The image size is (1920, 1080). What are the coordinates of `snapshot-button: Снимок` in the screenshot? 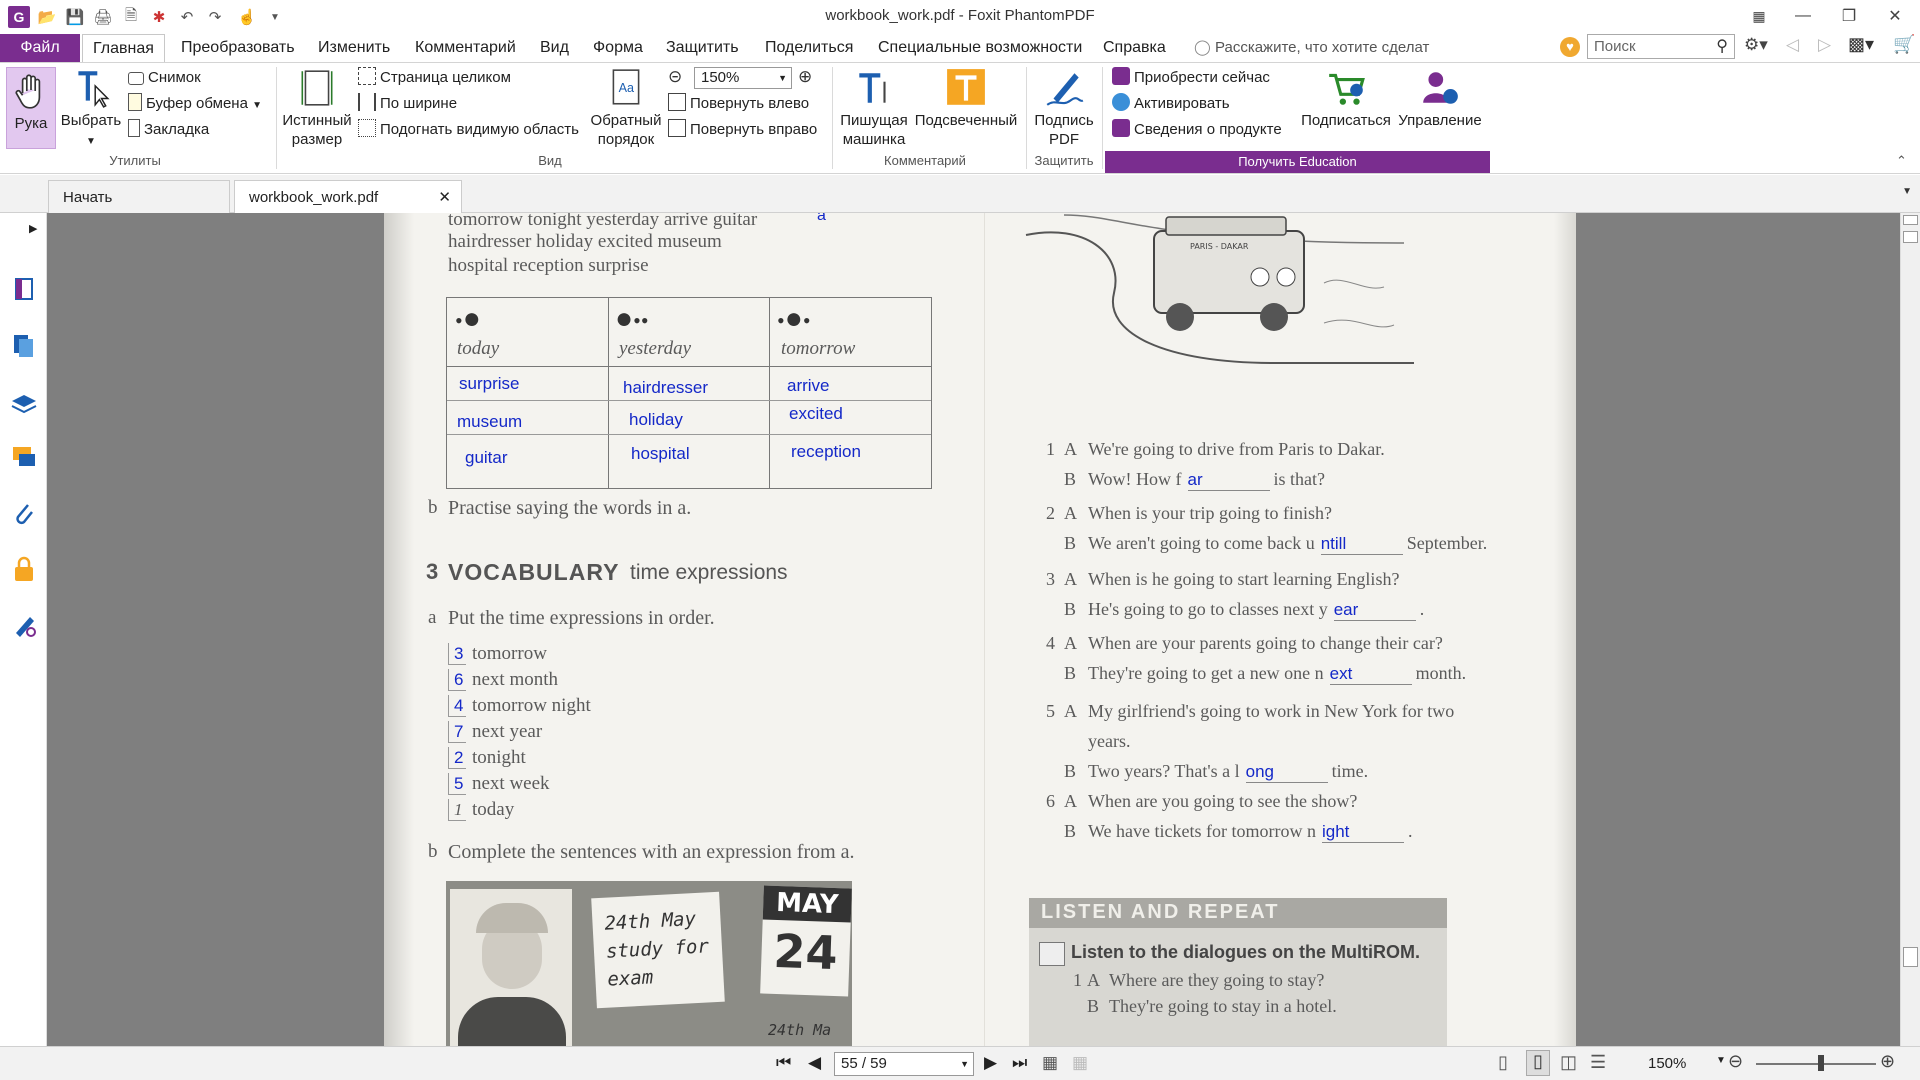 It's located at (164, 78).